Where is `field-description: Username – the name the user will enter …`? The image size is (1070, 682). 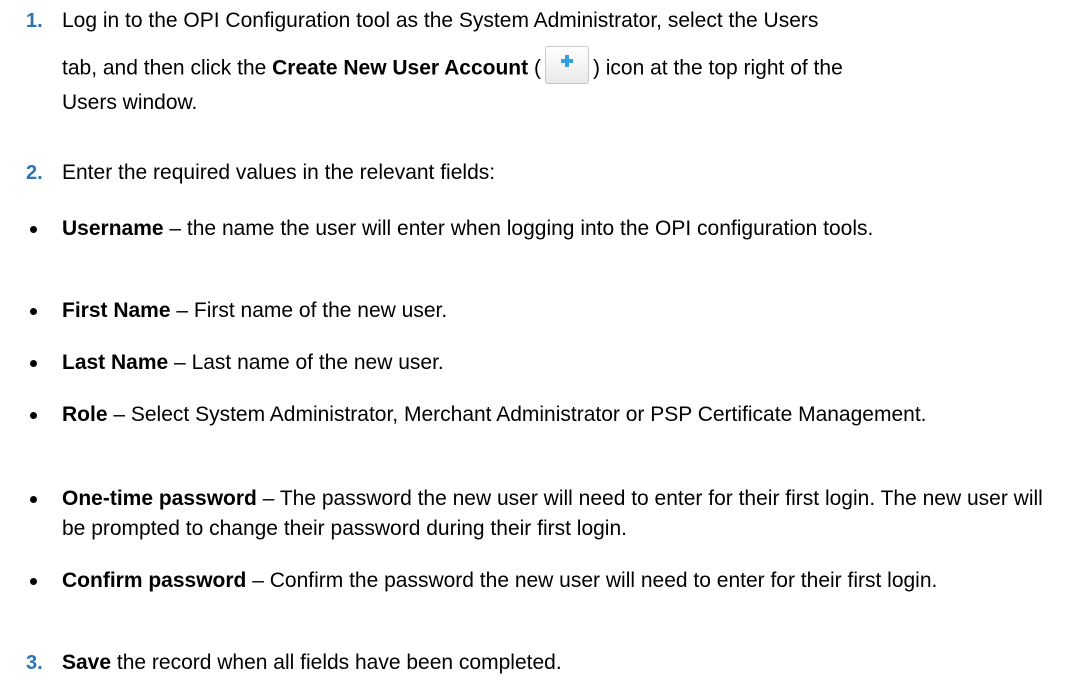 field-description: Username – the name the user will enter … is located at coordinates (562, 229).